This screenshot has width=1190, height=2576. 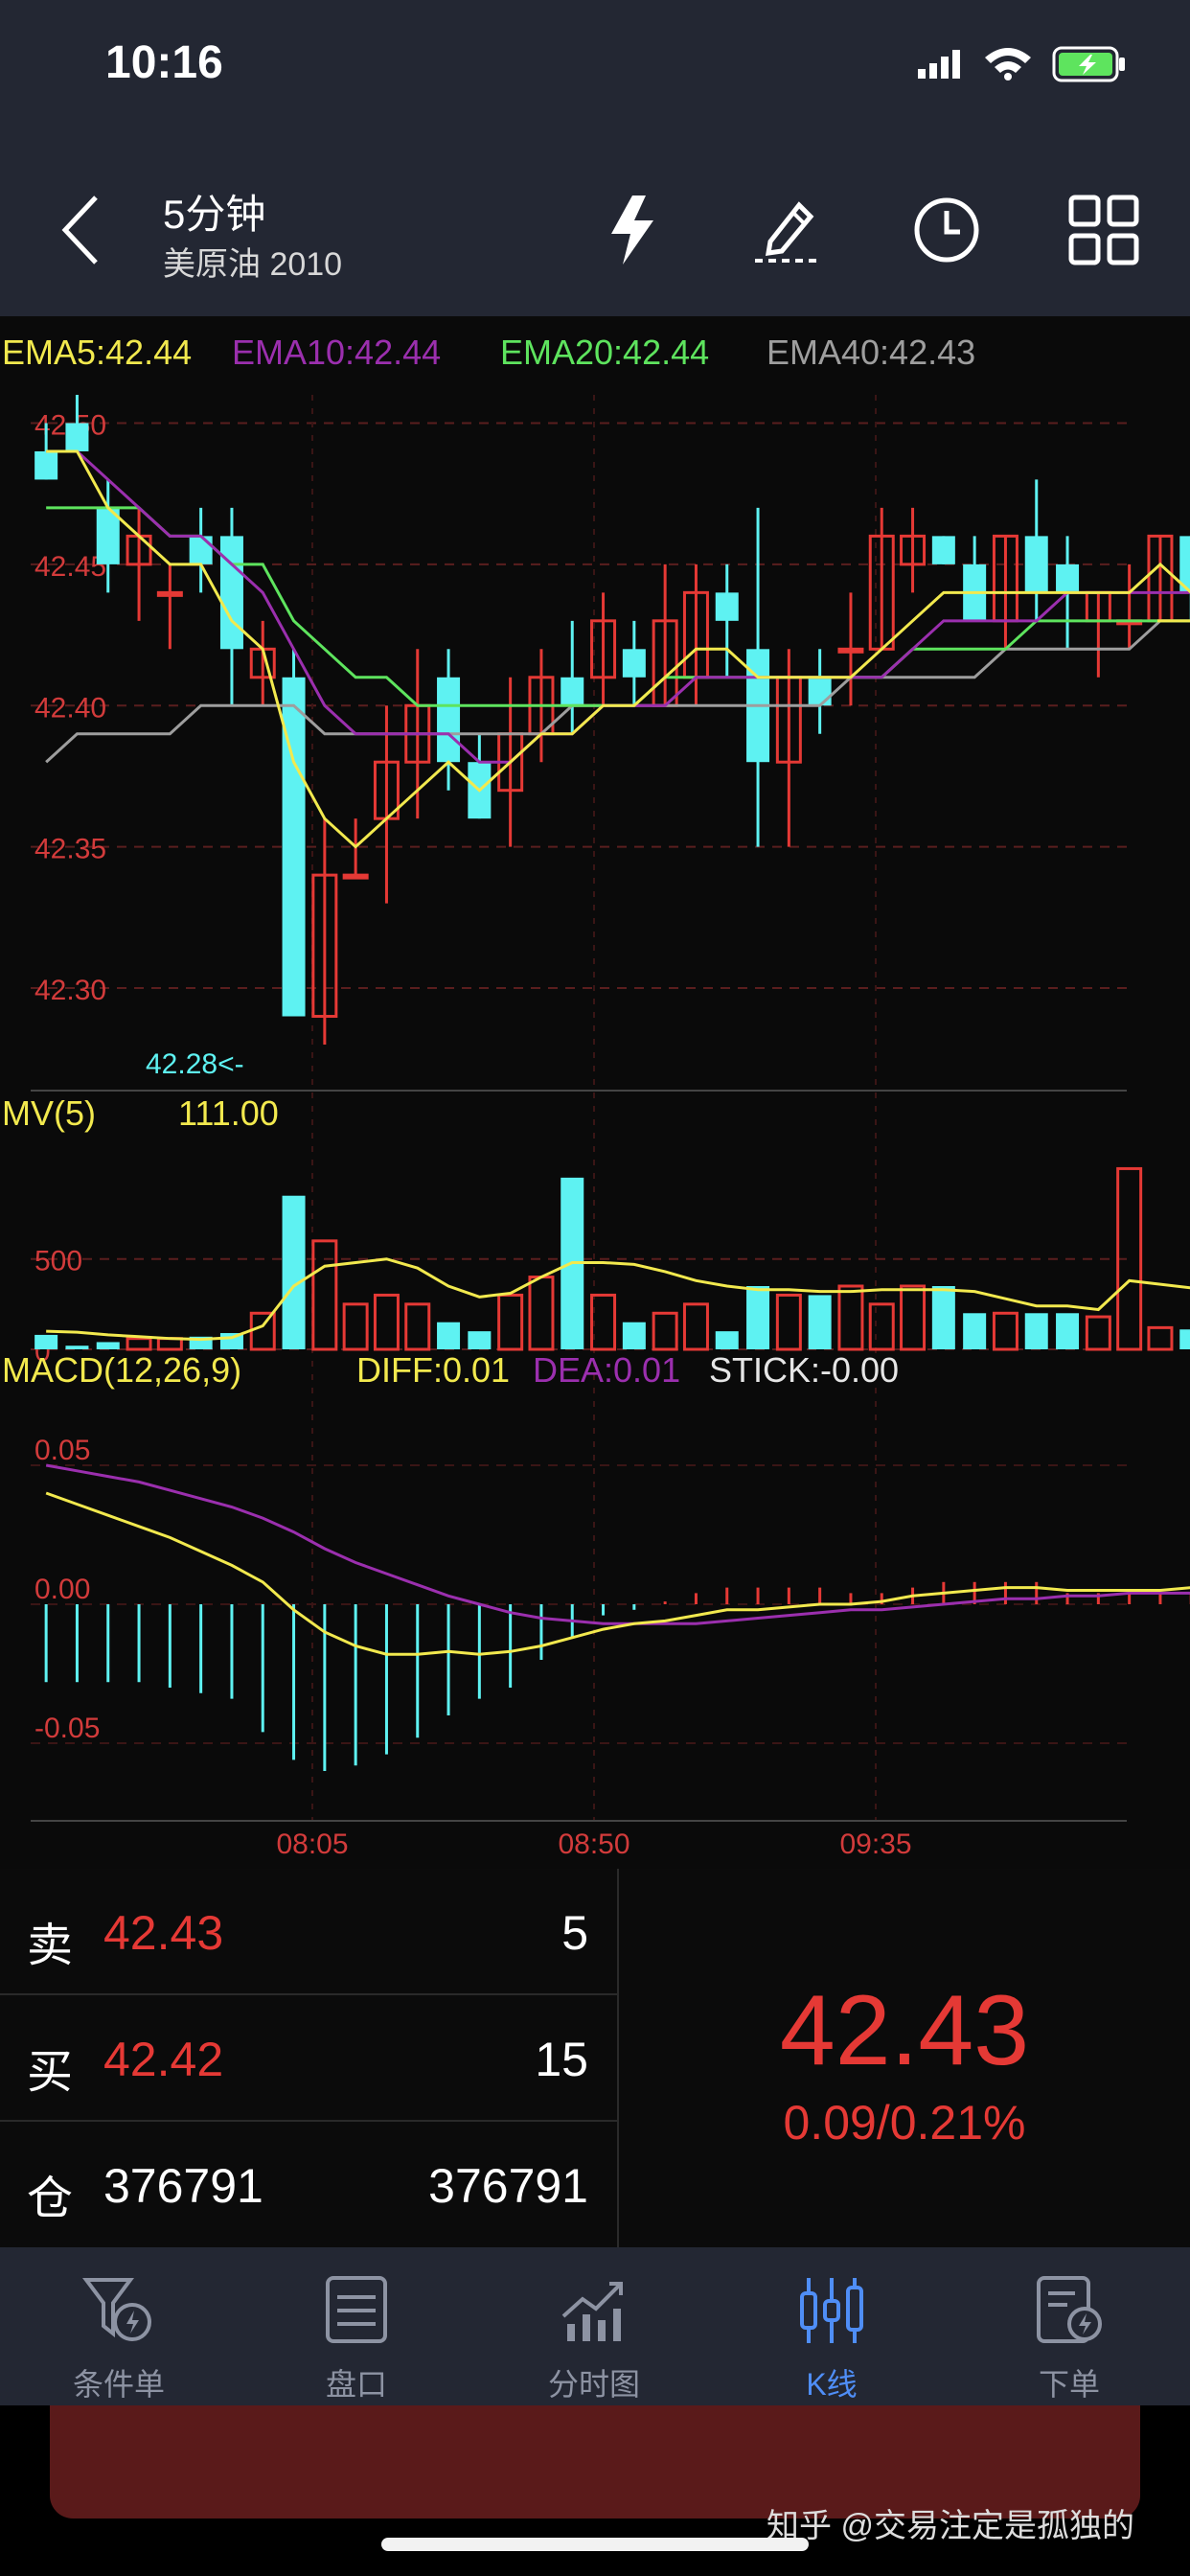 What do you see at coordinates (1089, 64) in the screenshot?
I see `battery-icon` at bounding box center [1089, 64].